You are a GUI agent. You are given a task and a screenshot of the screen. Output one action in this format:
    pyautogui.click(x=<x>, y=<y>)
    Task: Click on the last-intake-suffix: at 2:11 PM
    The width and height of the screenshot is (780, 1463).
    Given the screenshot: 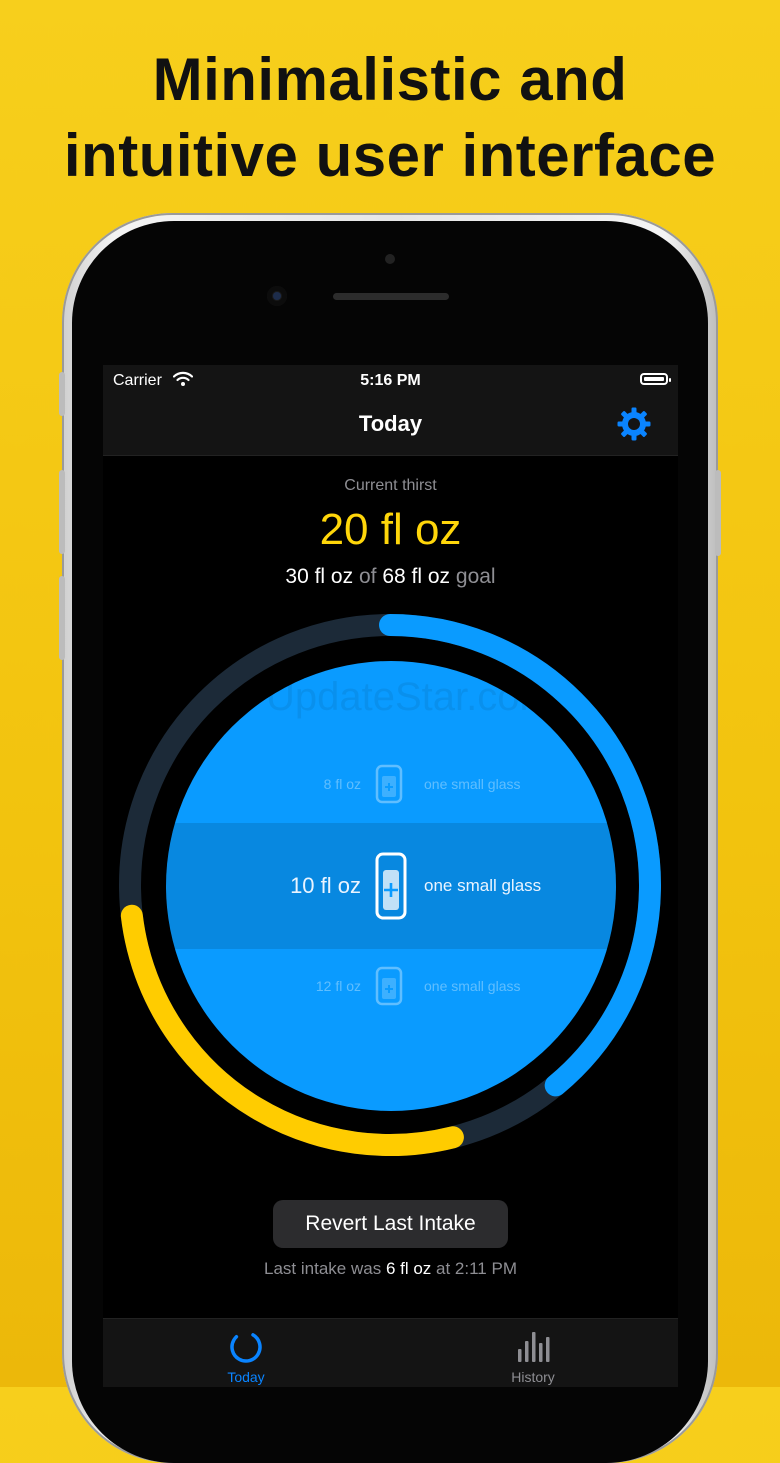 What is the action you would take?
    pyautogui.click(x=476, y=1268)
    